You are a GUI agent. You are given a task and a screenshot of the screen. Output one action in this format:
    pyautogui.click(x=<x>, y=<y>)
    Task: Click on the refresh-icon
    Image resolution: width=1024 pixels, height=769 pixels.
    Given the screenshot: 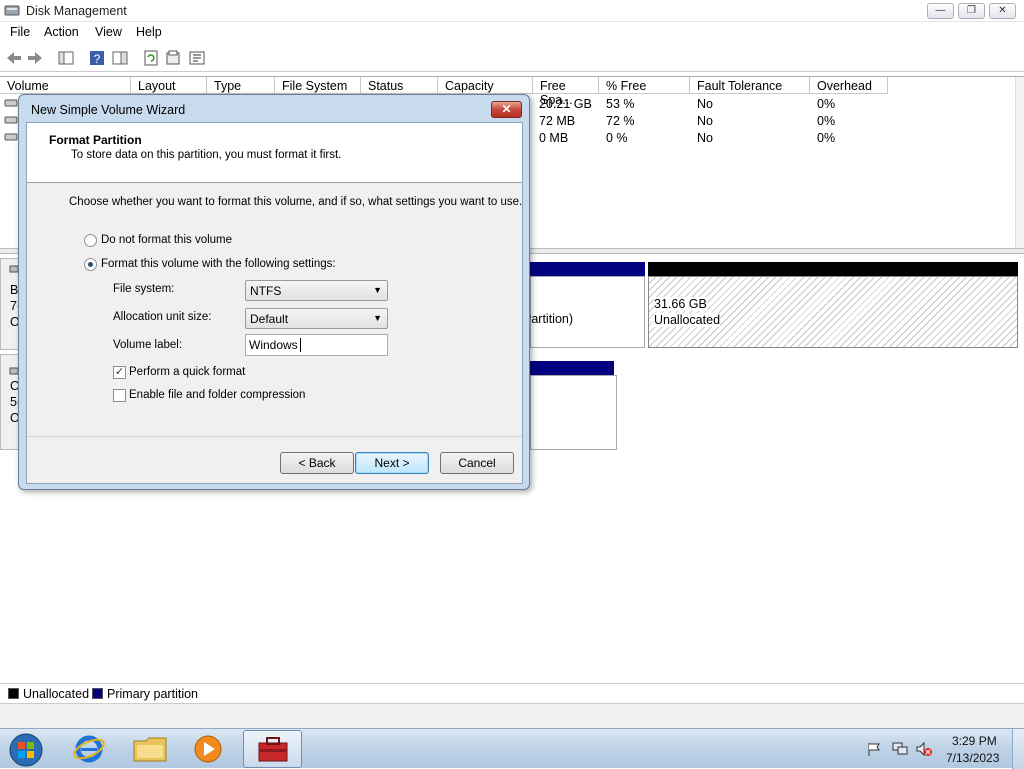 What is the action you would take?
    pyautogui.click(x=151, y=58)
    